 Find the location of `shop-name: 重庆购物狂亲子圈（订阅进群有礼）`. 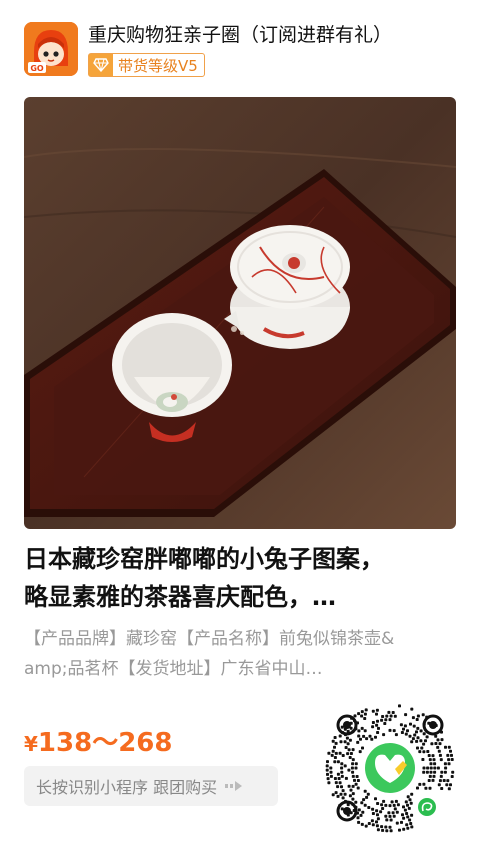

shop-name: 重庆购物狂亲子圈（订阅进群有礼） is located at coordinates (240, 35).